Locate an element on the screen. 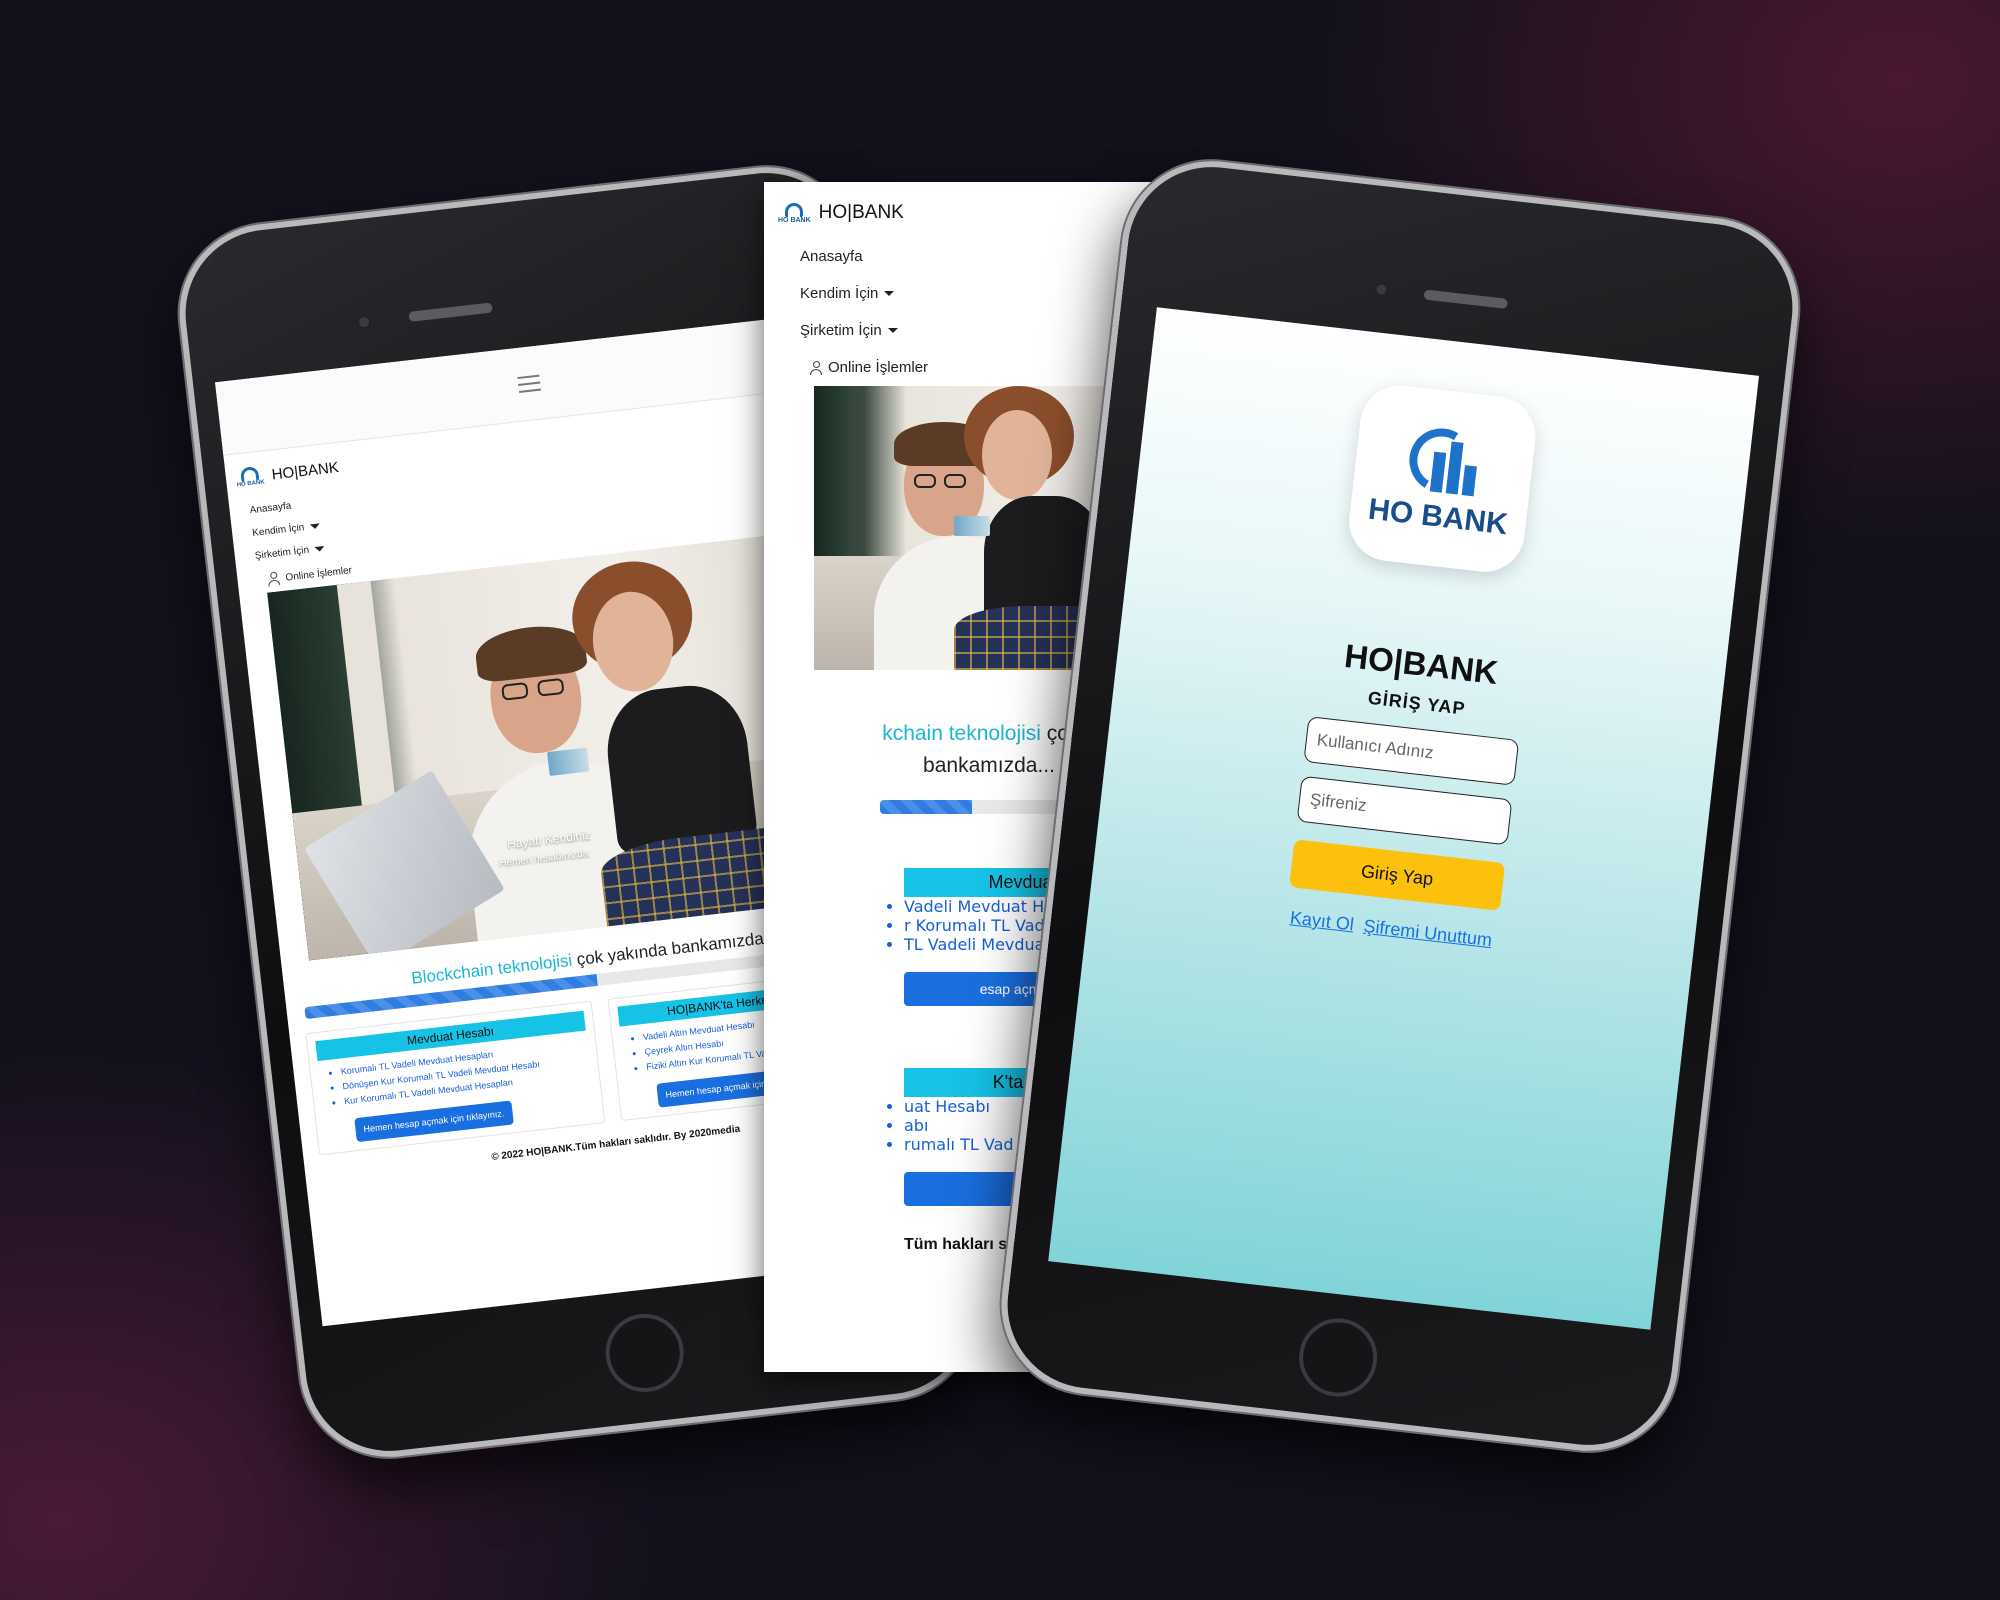 The width and height of the screenshot is (2000, 1600). deposit-cta-button: Hemen hesap açmak için tıklayınız. is located at coordinates (434, 1121).